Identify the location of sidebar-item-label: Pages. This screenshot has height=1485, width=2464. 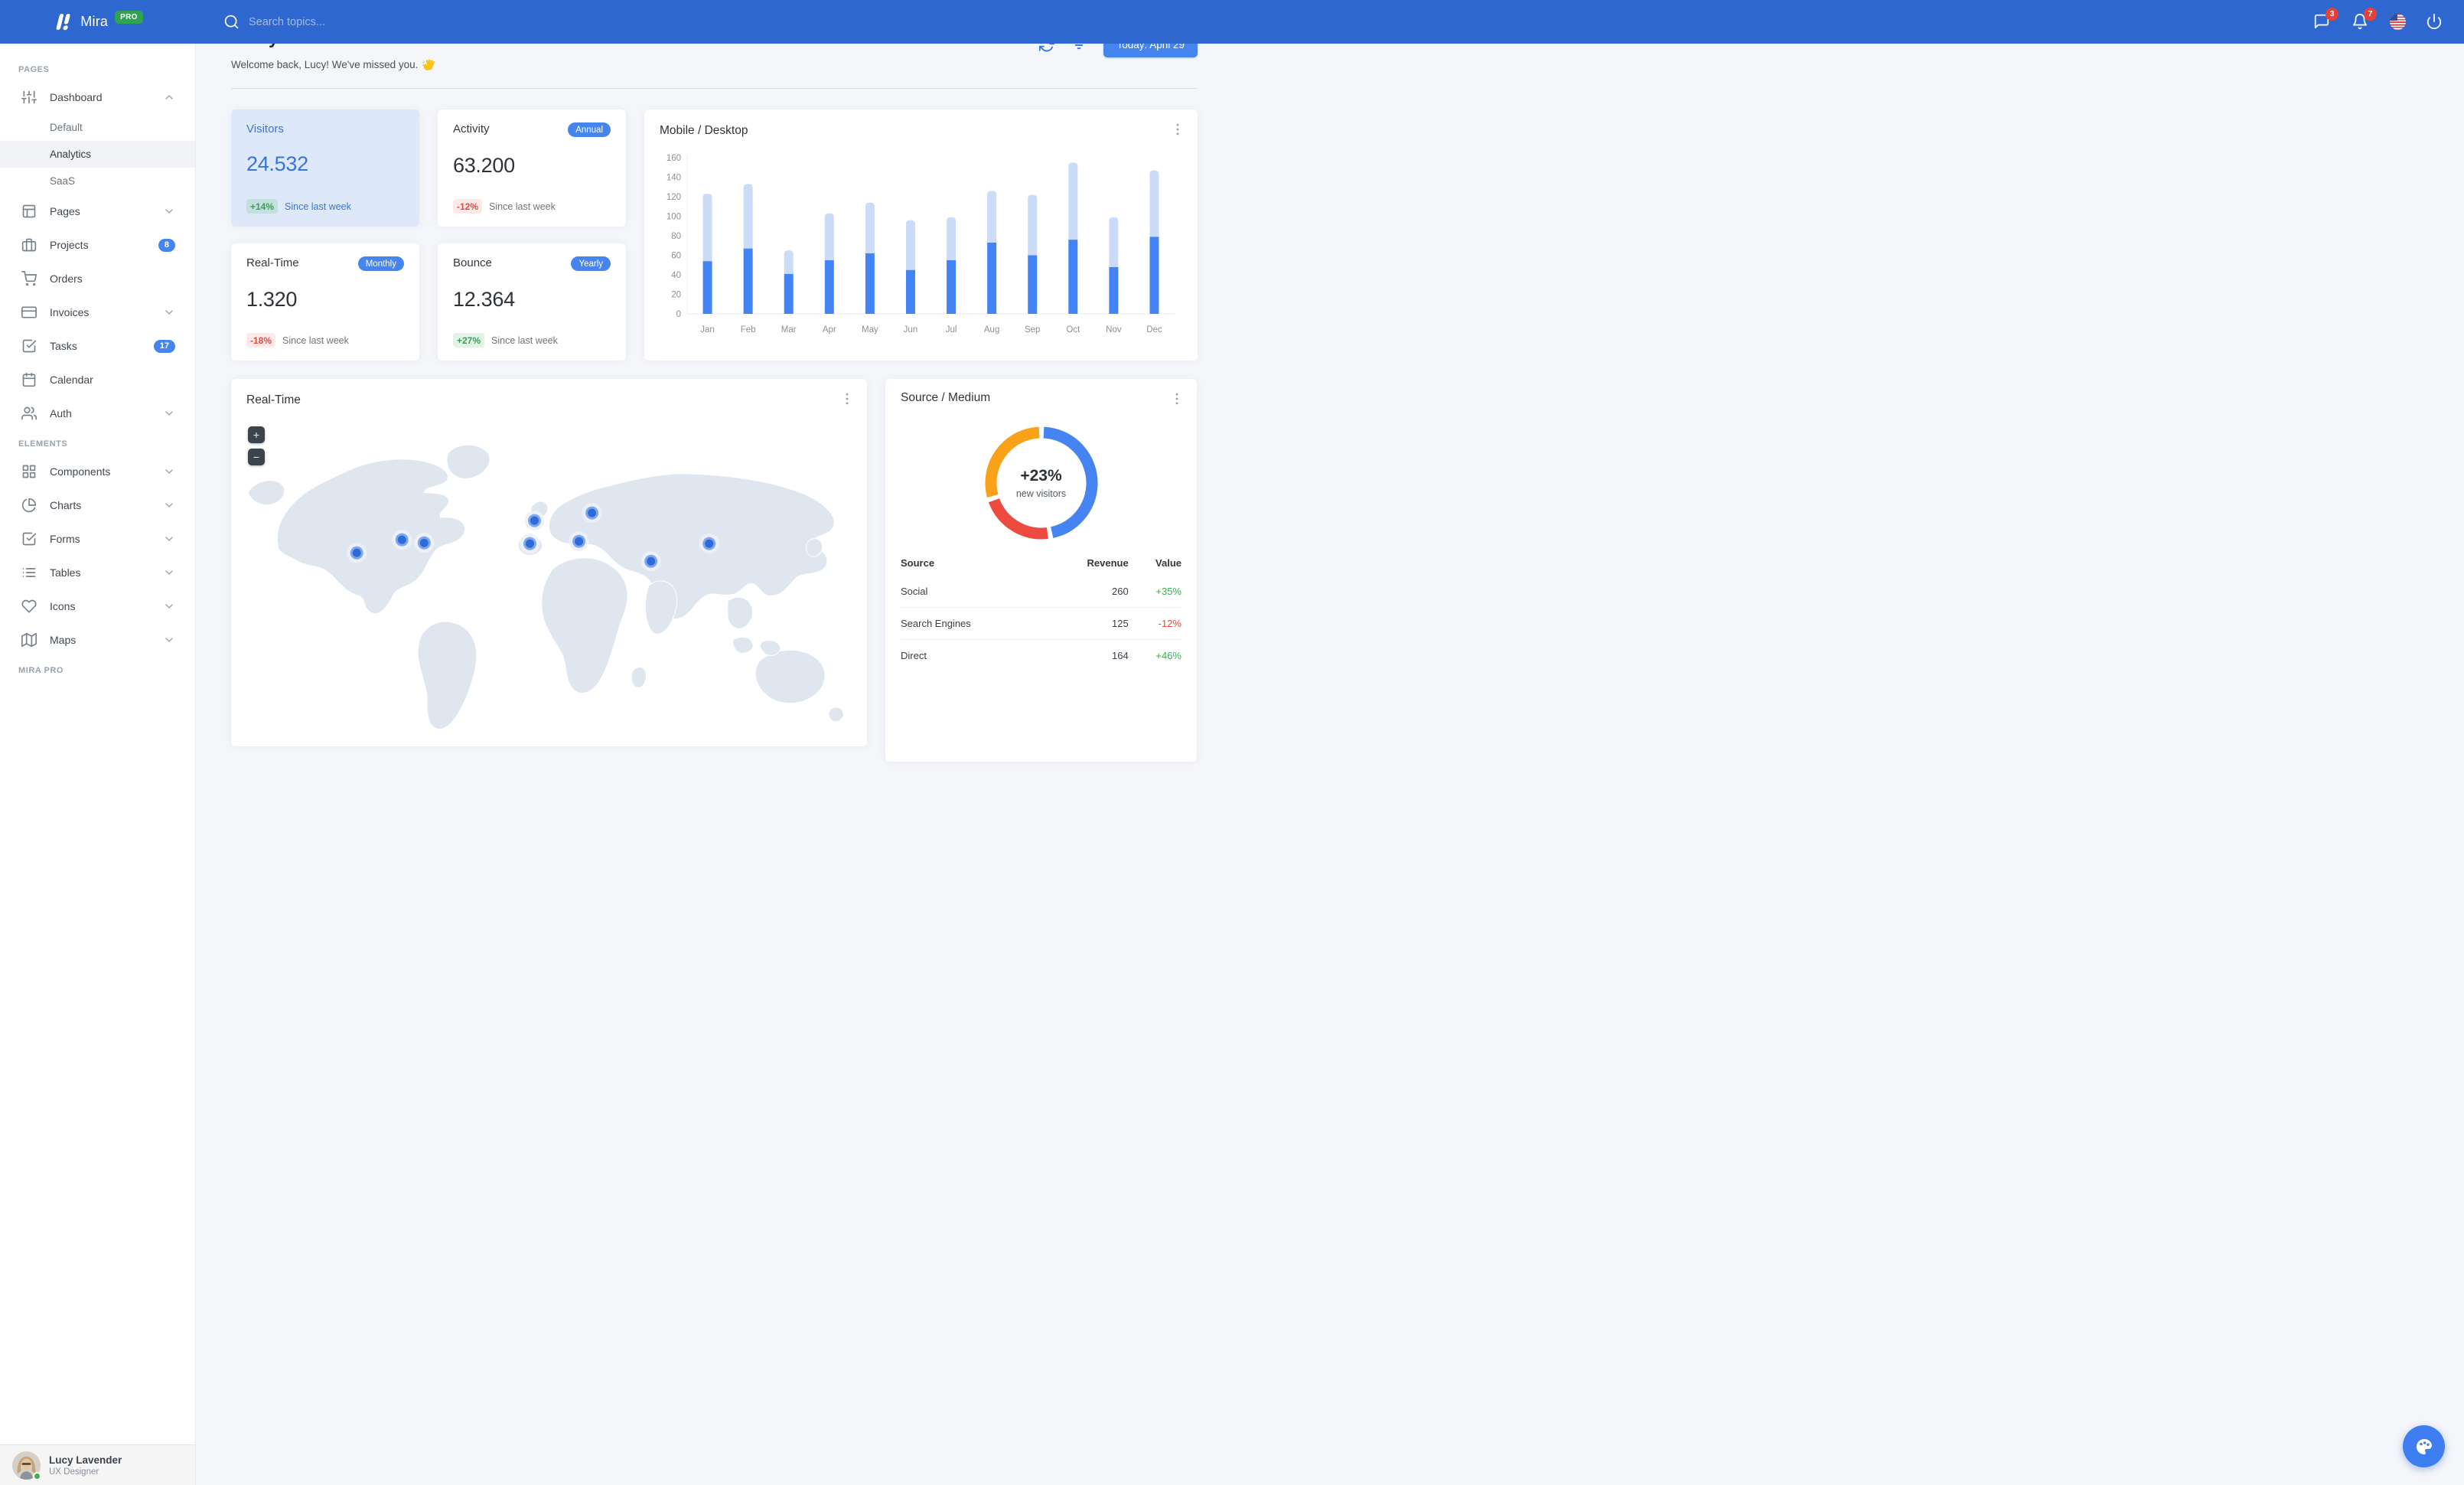
(65, 211).